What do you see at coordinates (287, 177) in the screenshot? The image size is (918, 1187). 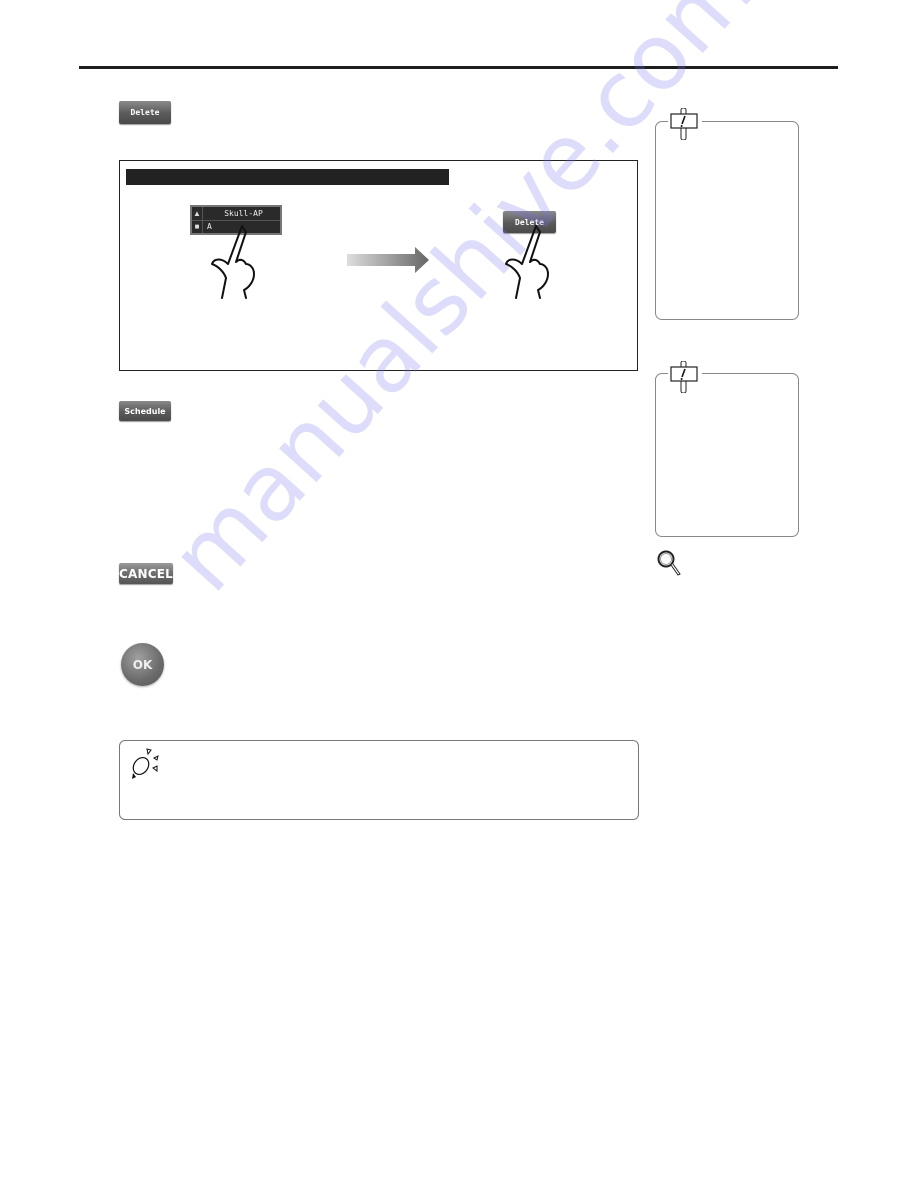 I see `example-title-bar` at bounding box center [287, 177].